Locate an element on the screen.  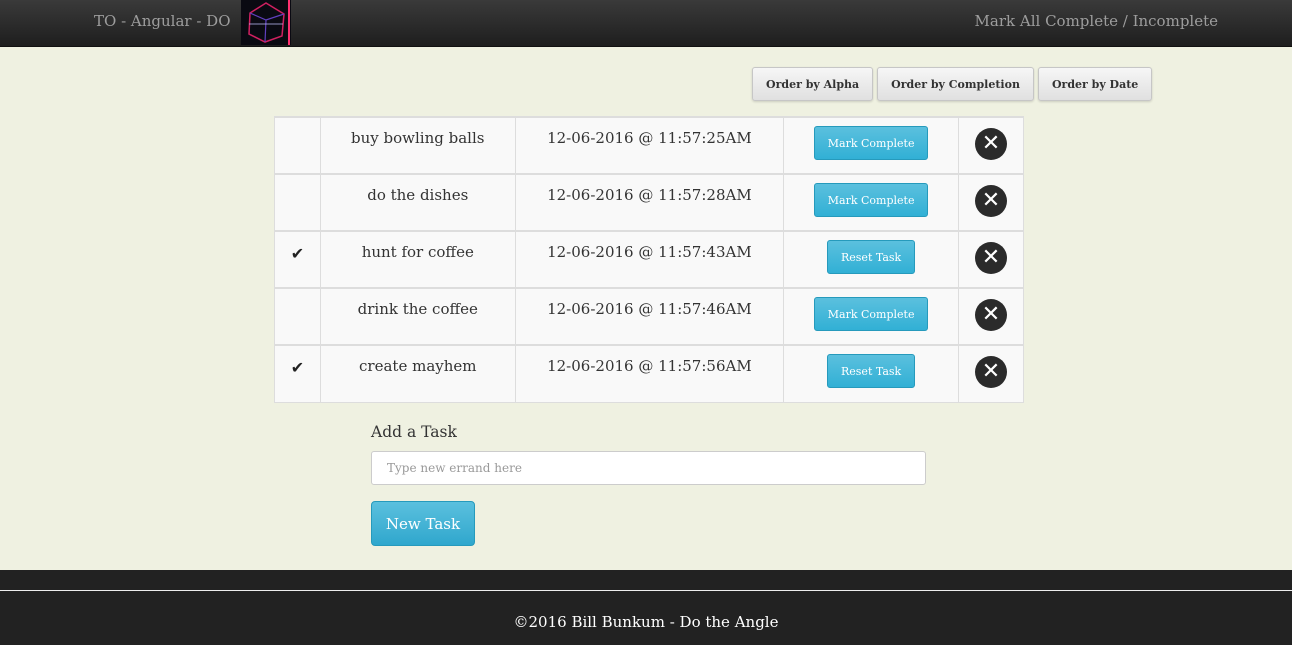
new-task-input is located at coordinates (648, 468).